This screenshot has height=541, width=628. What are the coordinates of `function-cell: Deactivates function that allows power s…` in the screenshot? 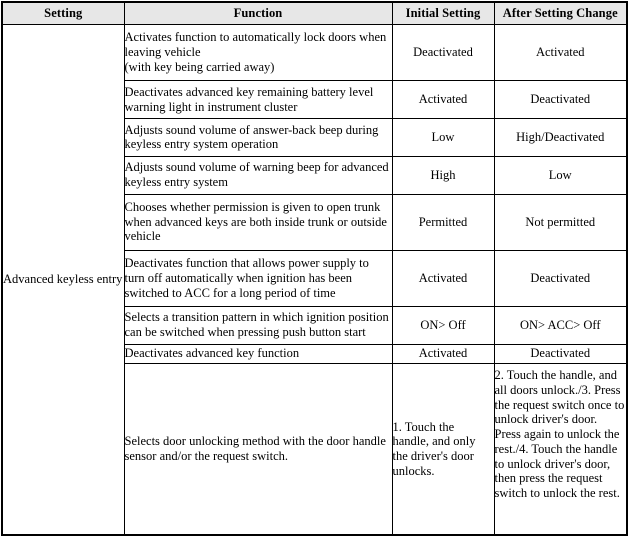 It's located at (258, 278).